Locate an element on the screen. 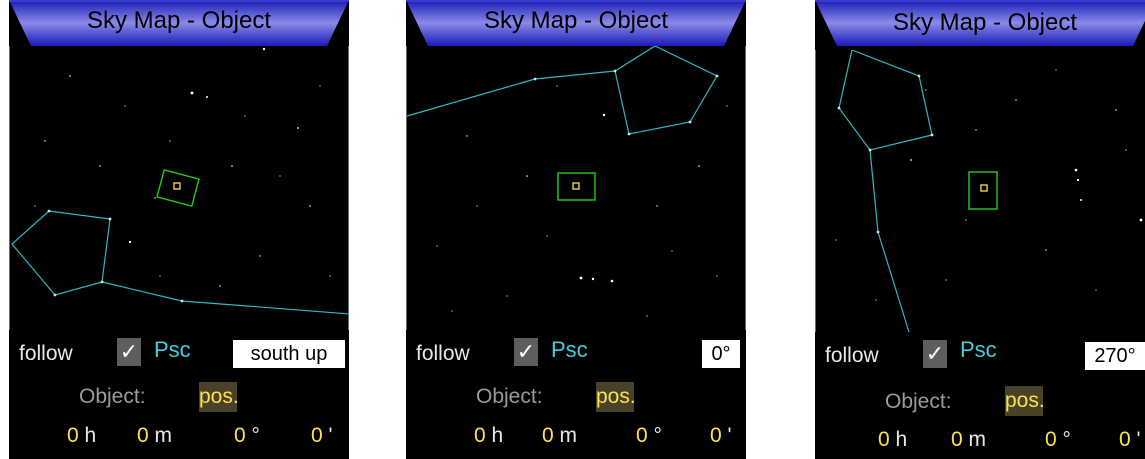 This screenshot has height=459, width=1145. rotation-selector: 270° is located at coordinates (1115, 356).